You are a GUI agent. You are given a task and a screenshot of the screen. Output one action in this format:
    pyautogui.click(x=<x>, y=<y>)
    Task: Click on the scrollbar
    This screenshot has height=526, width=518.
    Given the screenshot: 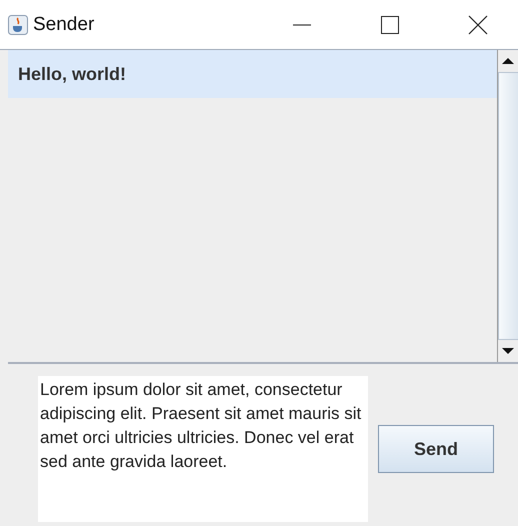 What is the action you would take?
    pyautogui.click(x=507, y=206)
    